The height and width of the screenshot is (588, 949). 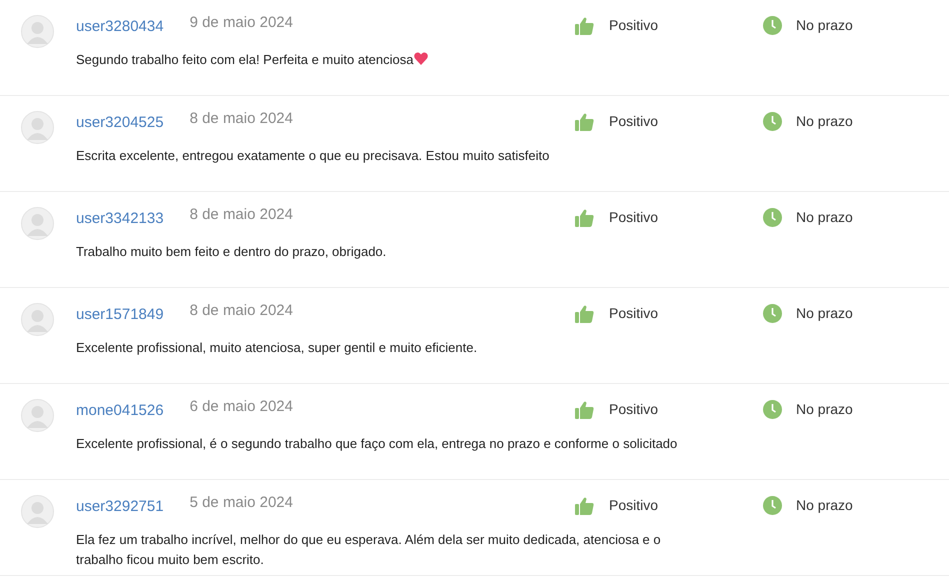 What do you see at coordinates (241, 23) in the screenshot?
I see `review-date: 9 de maio 2024` at bounding box center [241, 23].